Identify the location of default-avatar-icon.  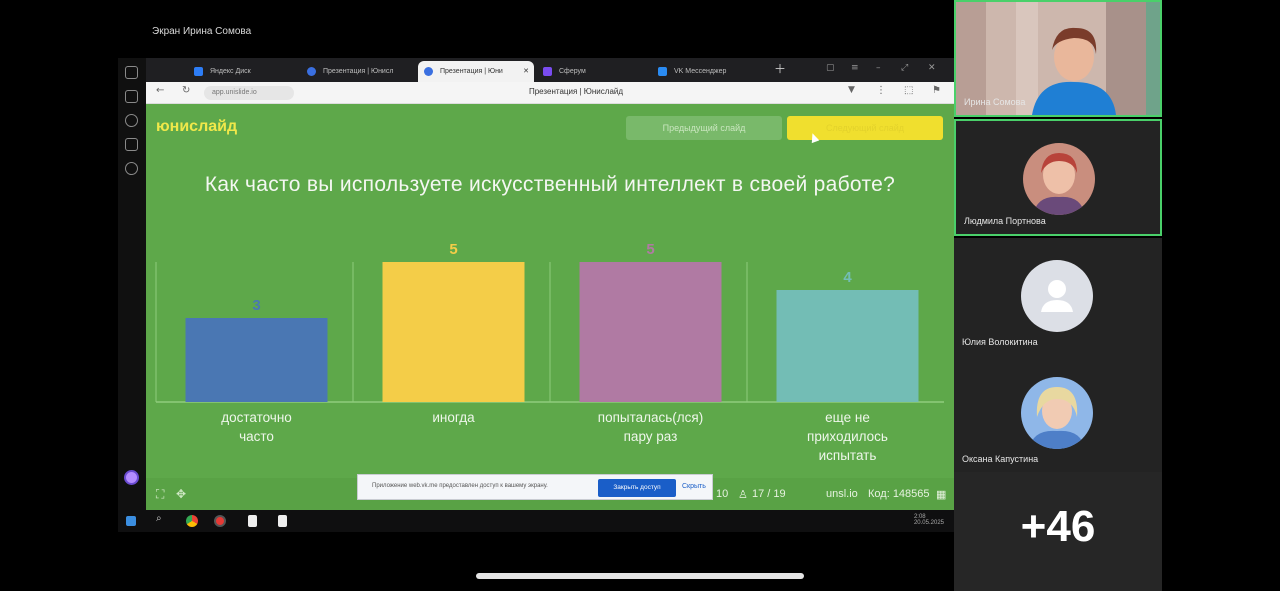
(1057, 296).